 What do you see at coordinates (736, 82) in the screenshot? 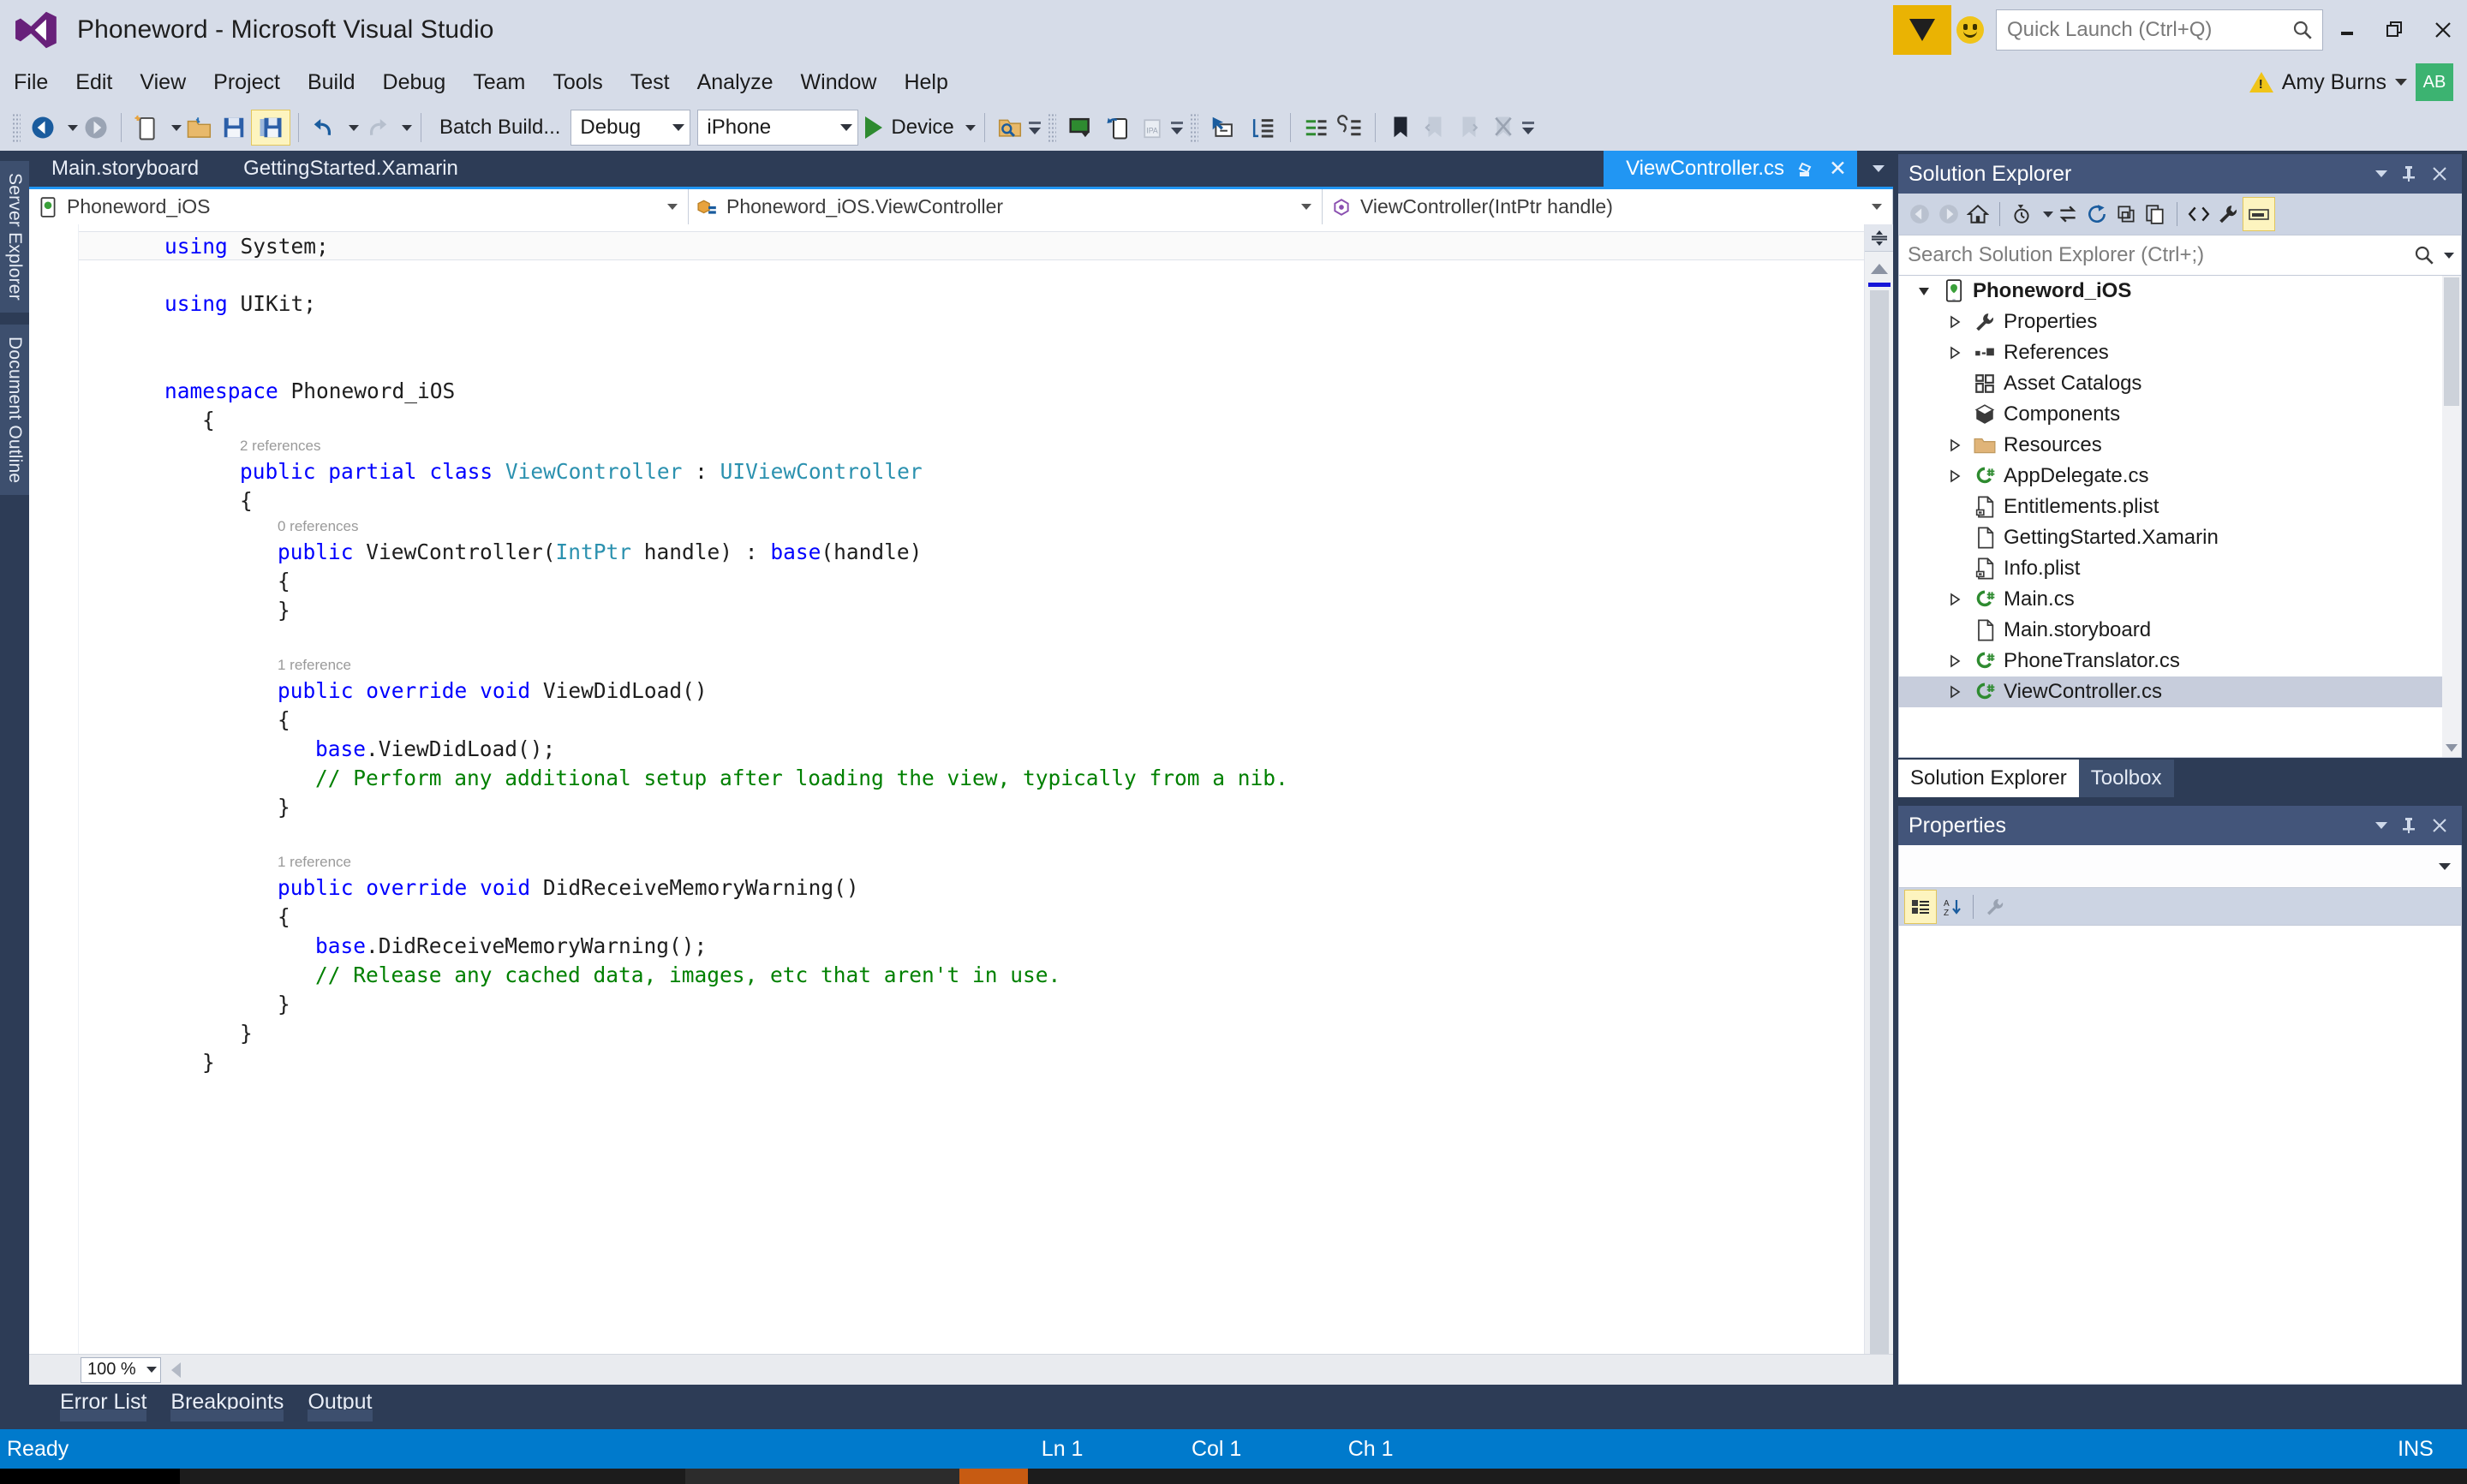
I see `menu-item-analyze: Analyze` at bounding box center [736, 82].